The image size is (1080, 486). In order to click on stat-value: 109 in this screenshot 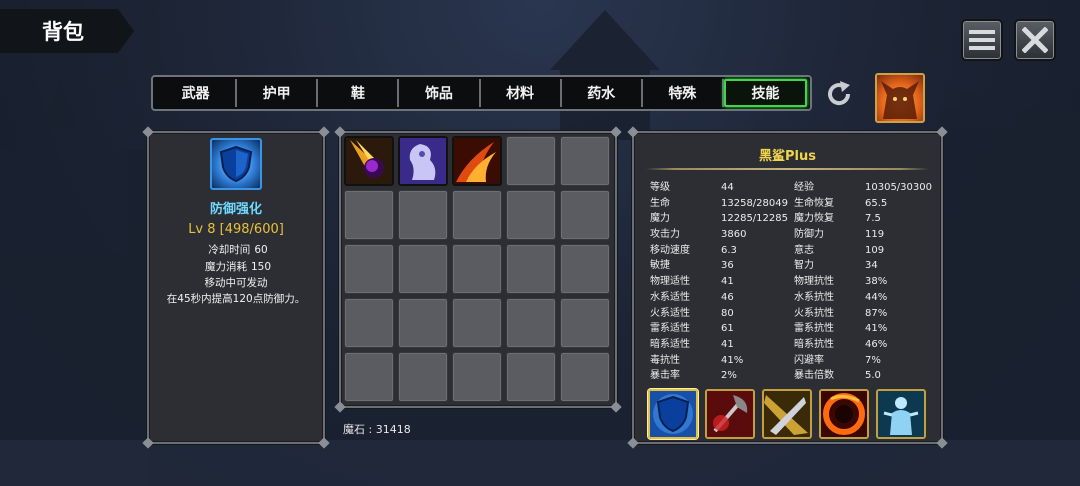, I will do `click(875, 250)`.